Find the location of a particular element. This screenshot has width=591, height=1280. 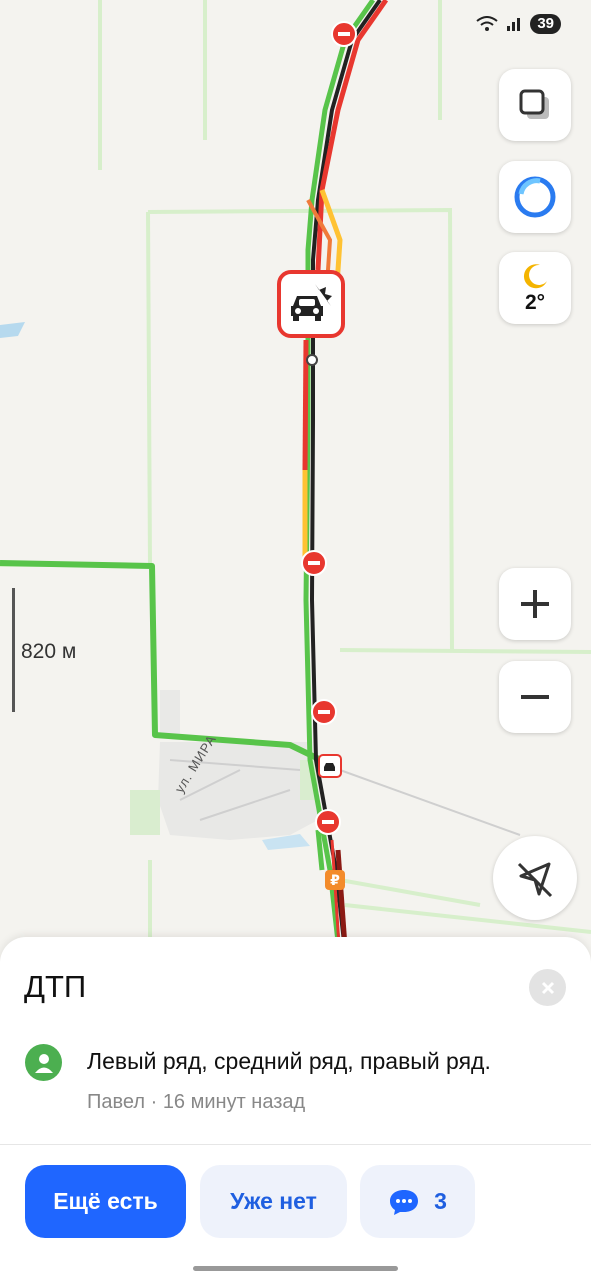

plus-icon is located at coordinates (535, 604).